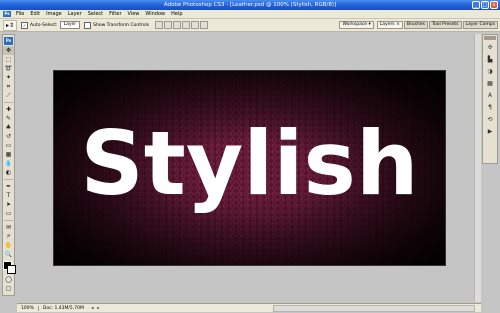 Image resolution: width=500 pixels, height=313 pixels. What do you see at coordinates (92, 308) in the screenshot?
I see `scroll-left-icon: ◂` at bounding box center [92, 308].